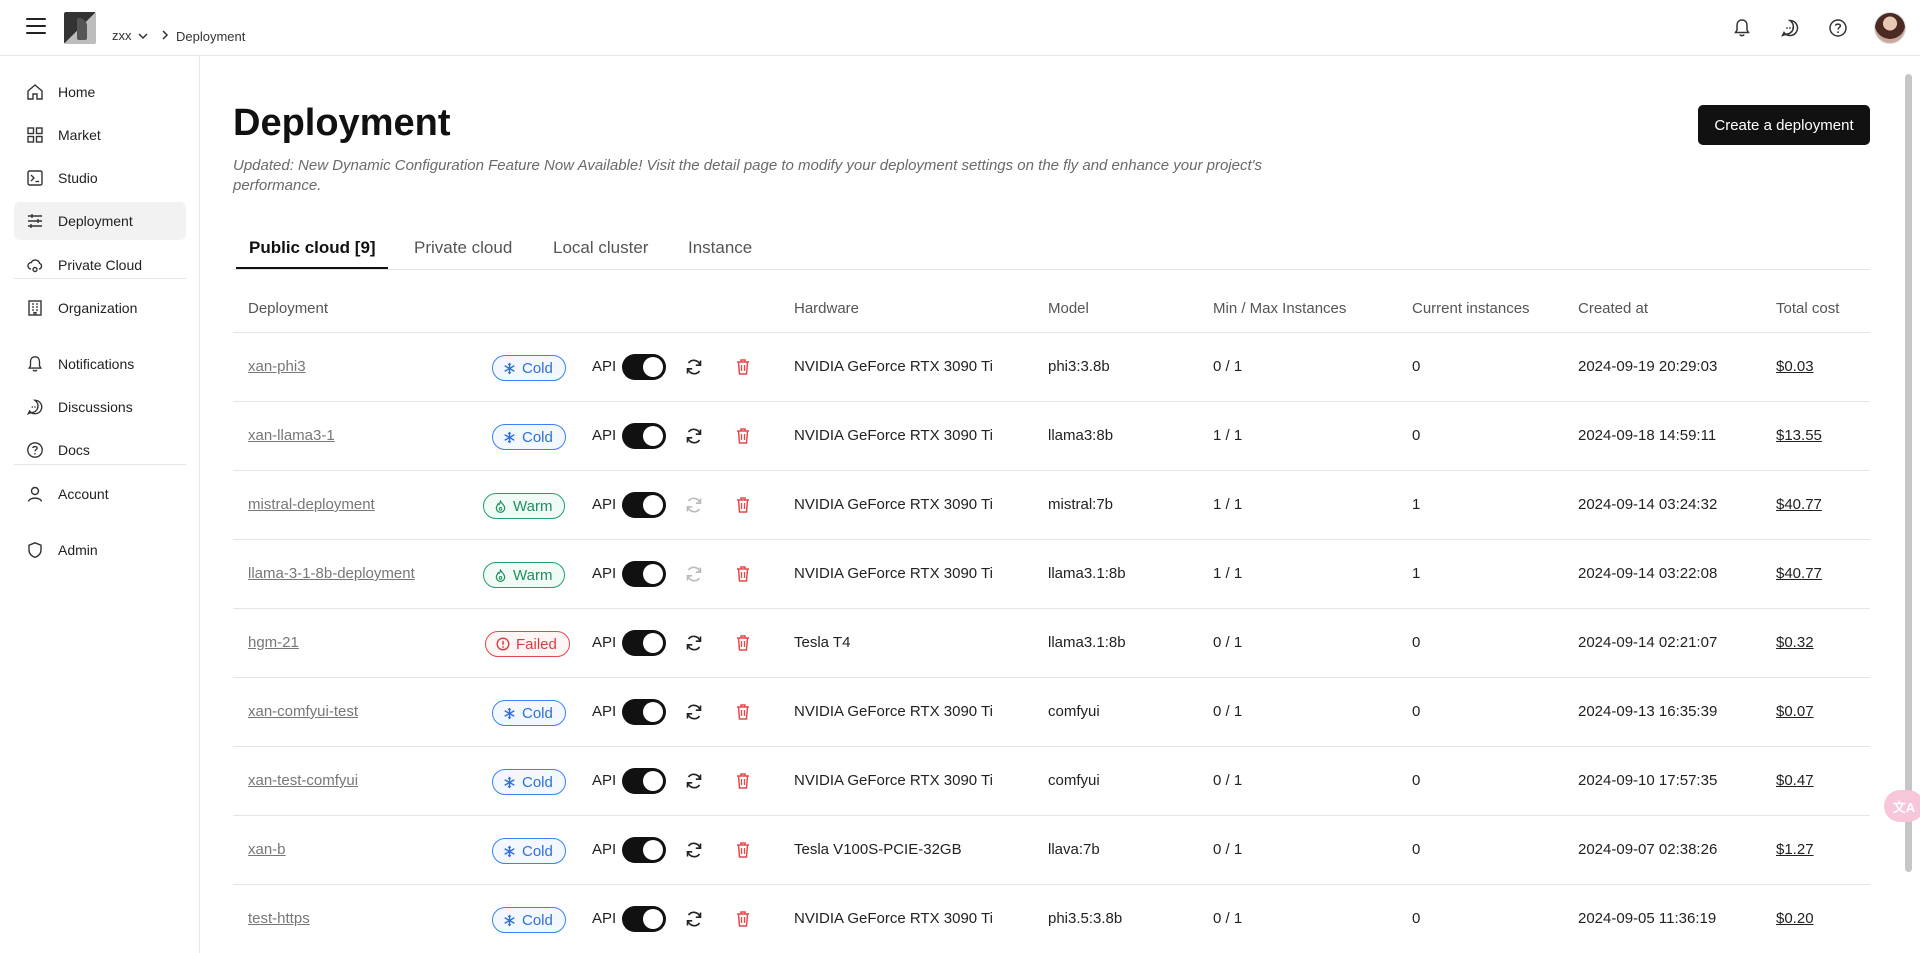 The width and height of the screenshot is (1920, 953). I want to click on sidebar-item-admin: Admin, so click(100, 550).